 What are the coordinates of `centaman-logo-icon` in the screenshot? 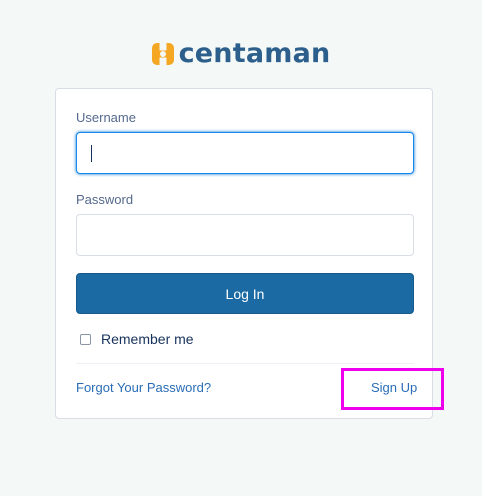 It's located at (162, 54).